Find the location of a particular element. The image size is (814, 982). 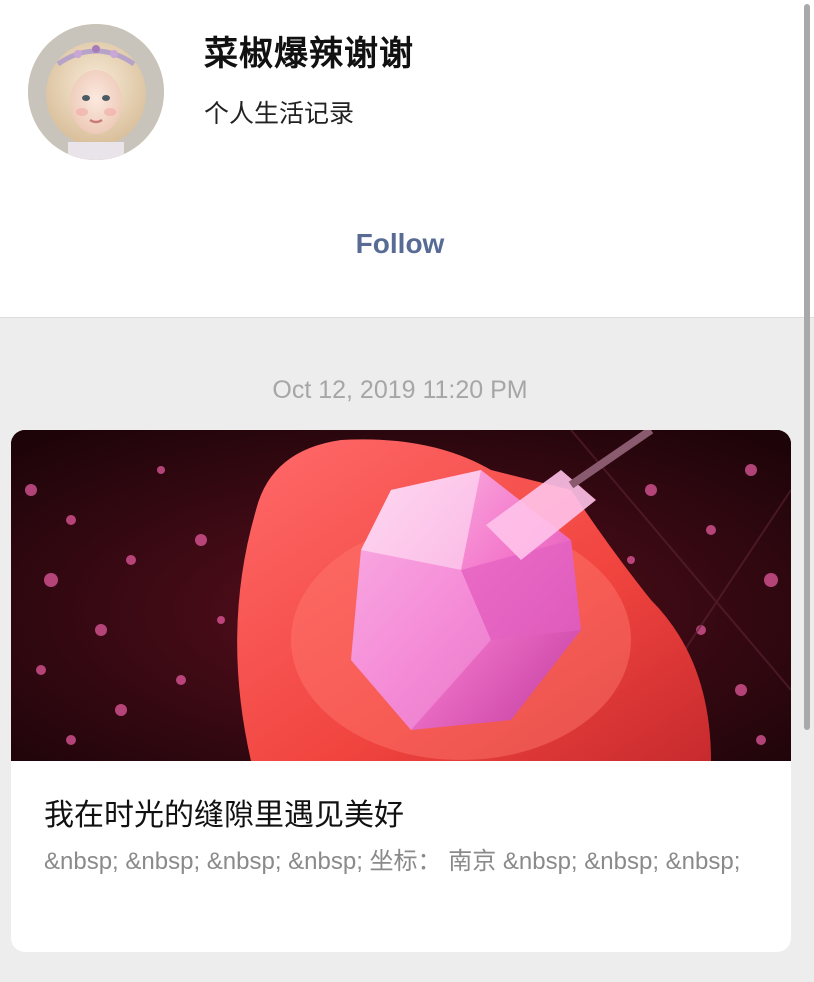

avatar is located at coordinates (96, 92).